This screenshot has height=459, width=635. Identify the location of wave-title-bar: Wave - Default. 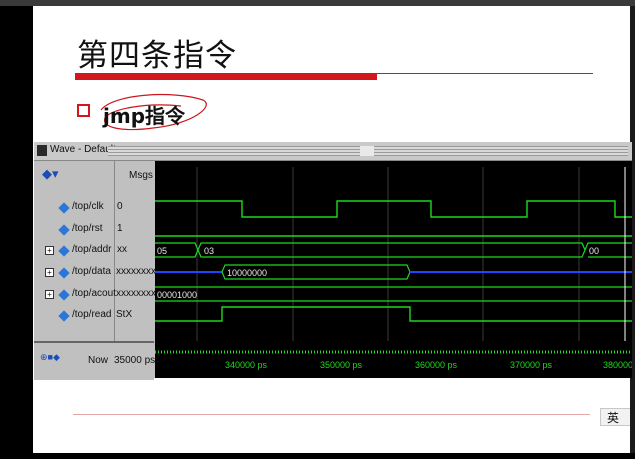
(333, 151).